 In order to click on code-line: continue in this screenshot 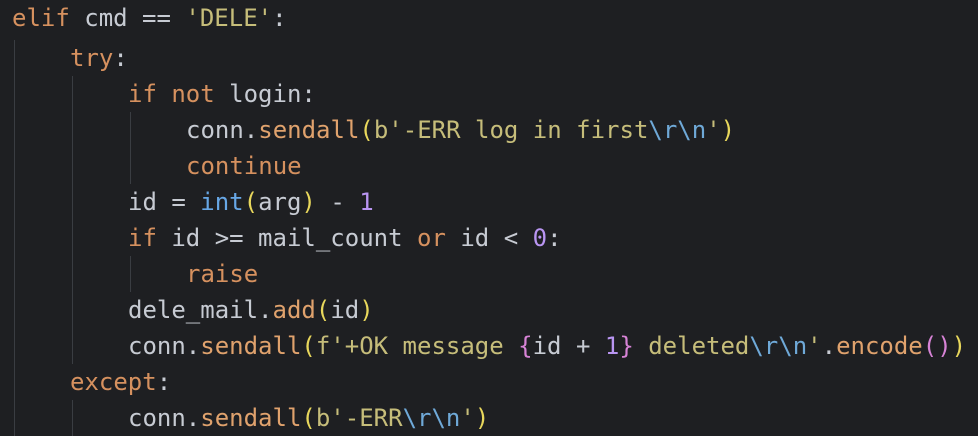, I will do `click(157, 166)`.